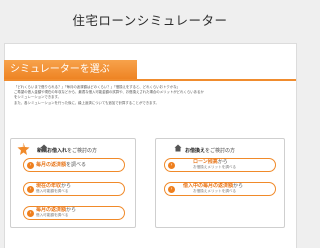 The image size is (320, 248). What do you see at coordinates (195, 151) in the screenshot?
I see `refinance-title-bold: お借換え` at bounding box center [195, 151].